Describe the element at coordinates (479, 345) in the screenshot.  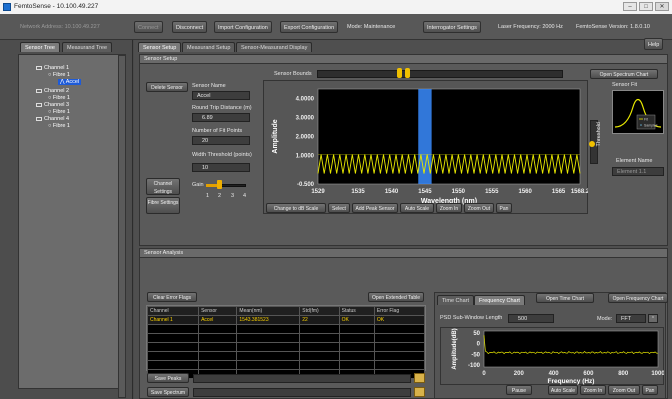
I see `y-tick-label: 0` at that location.